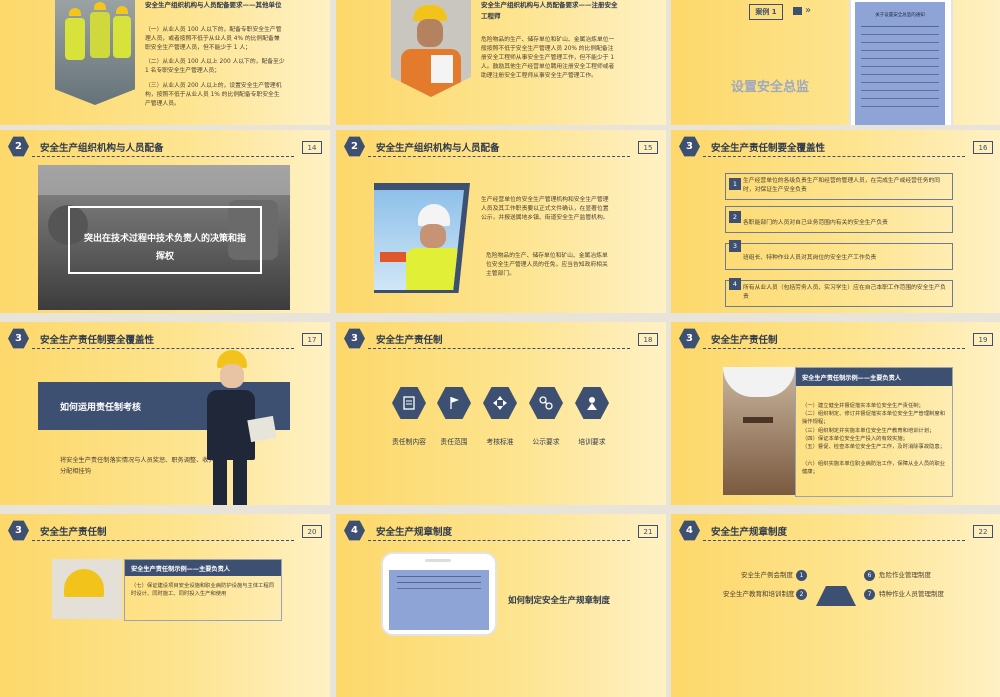  I want to click on resp-item-number: 3, so click(735, 246).